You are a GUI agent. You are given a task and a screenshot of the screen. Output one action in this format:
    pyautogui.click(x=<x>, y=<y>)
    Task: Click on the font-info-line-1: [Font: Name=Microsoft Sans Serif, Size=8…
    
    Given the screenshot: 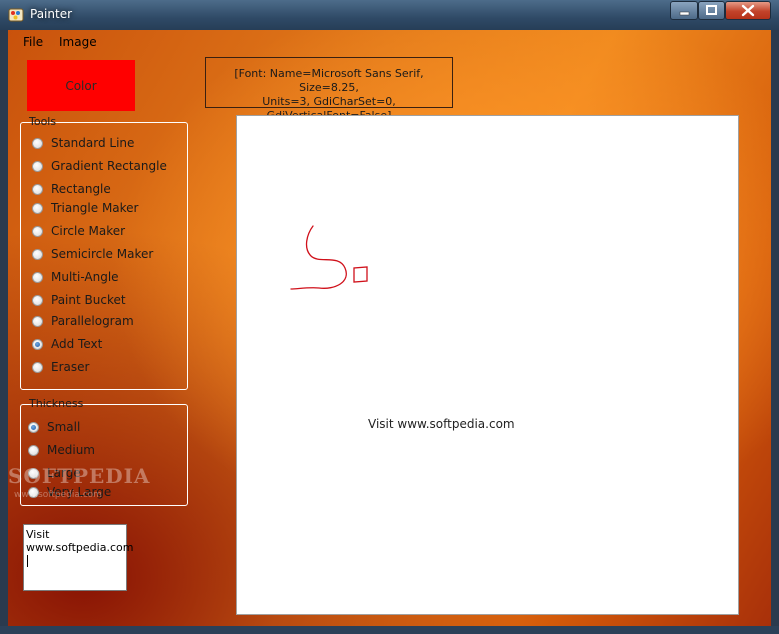 What is the action you would take?
    pyautogui.click(x=329, y=80)
    